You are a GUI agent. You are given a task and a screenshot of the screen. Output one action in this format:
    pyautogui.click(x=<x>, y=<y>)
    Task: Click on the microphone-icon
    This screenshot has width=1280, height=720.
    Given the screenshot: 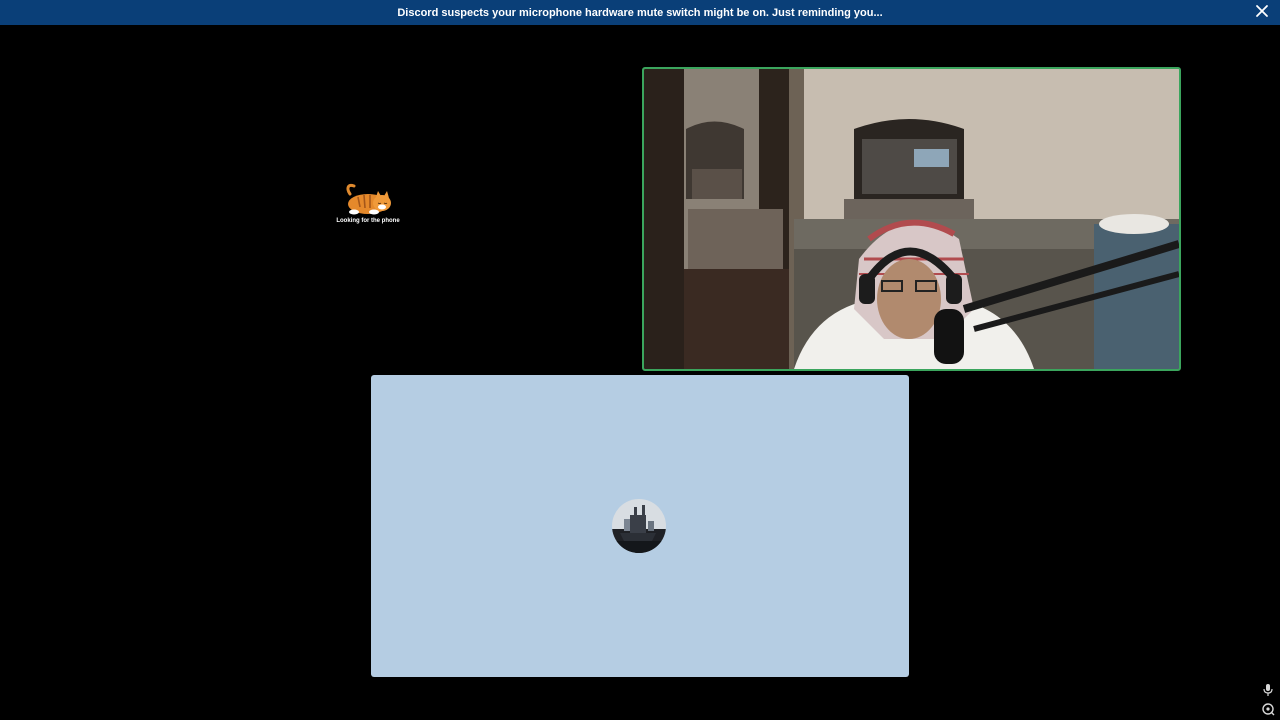 What is the action you would take?
    pyautogui.click(x=1268, y=690)
    